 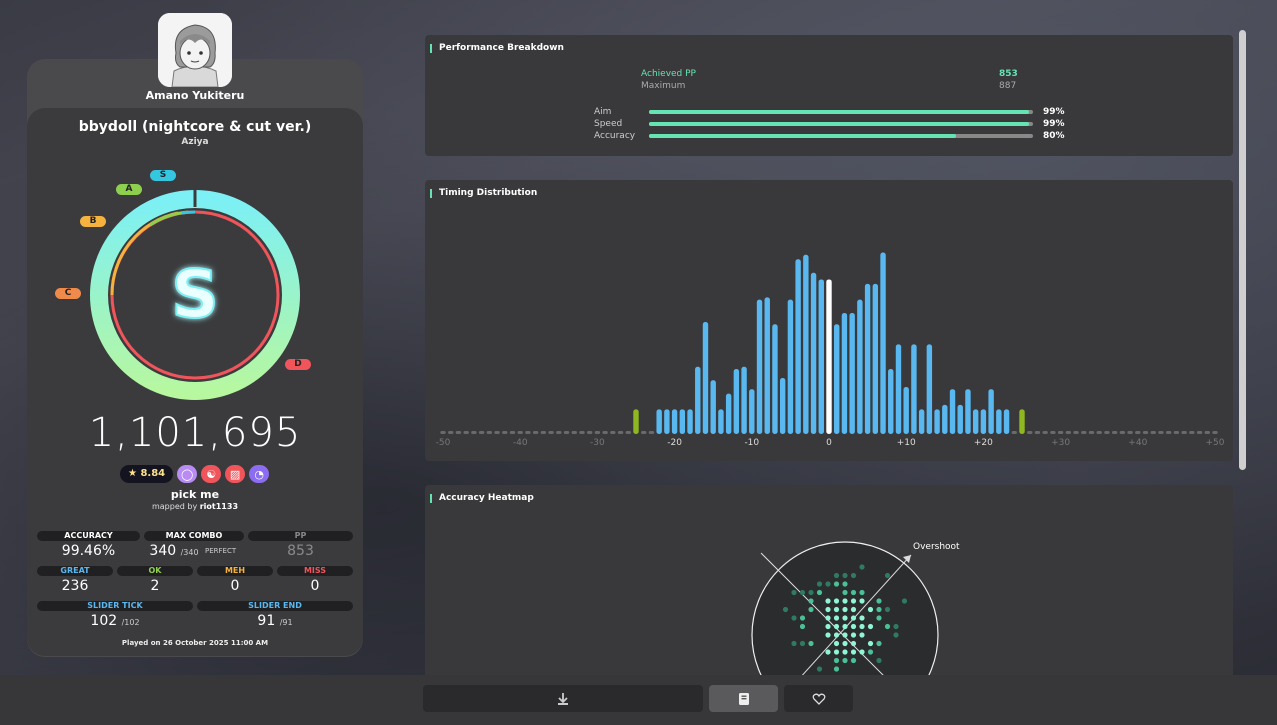 I want to click on mod-rate-icon: ◔, so click(x=259, y=474).